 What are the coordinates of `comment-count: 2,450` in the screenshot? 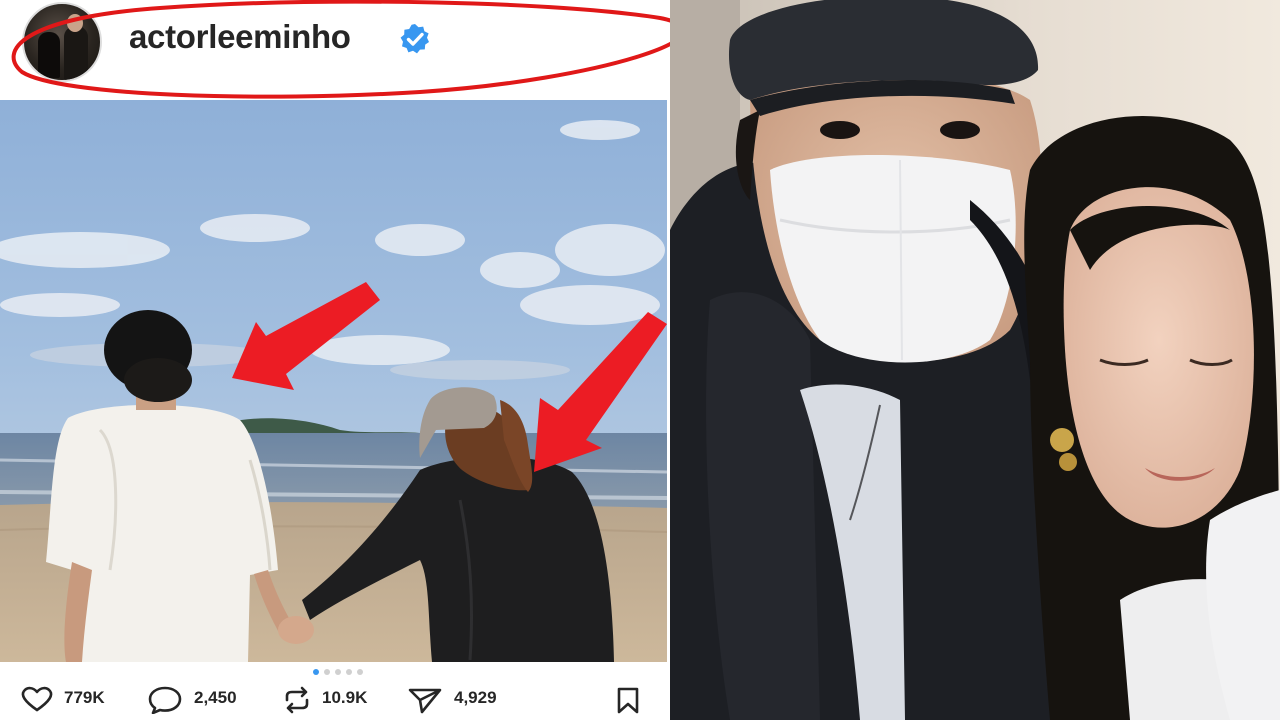 It's located at (215, 697).